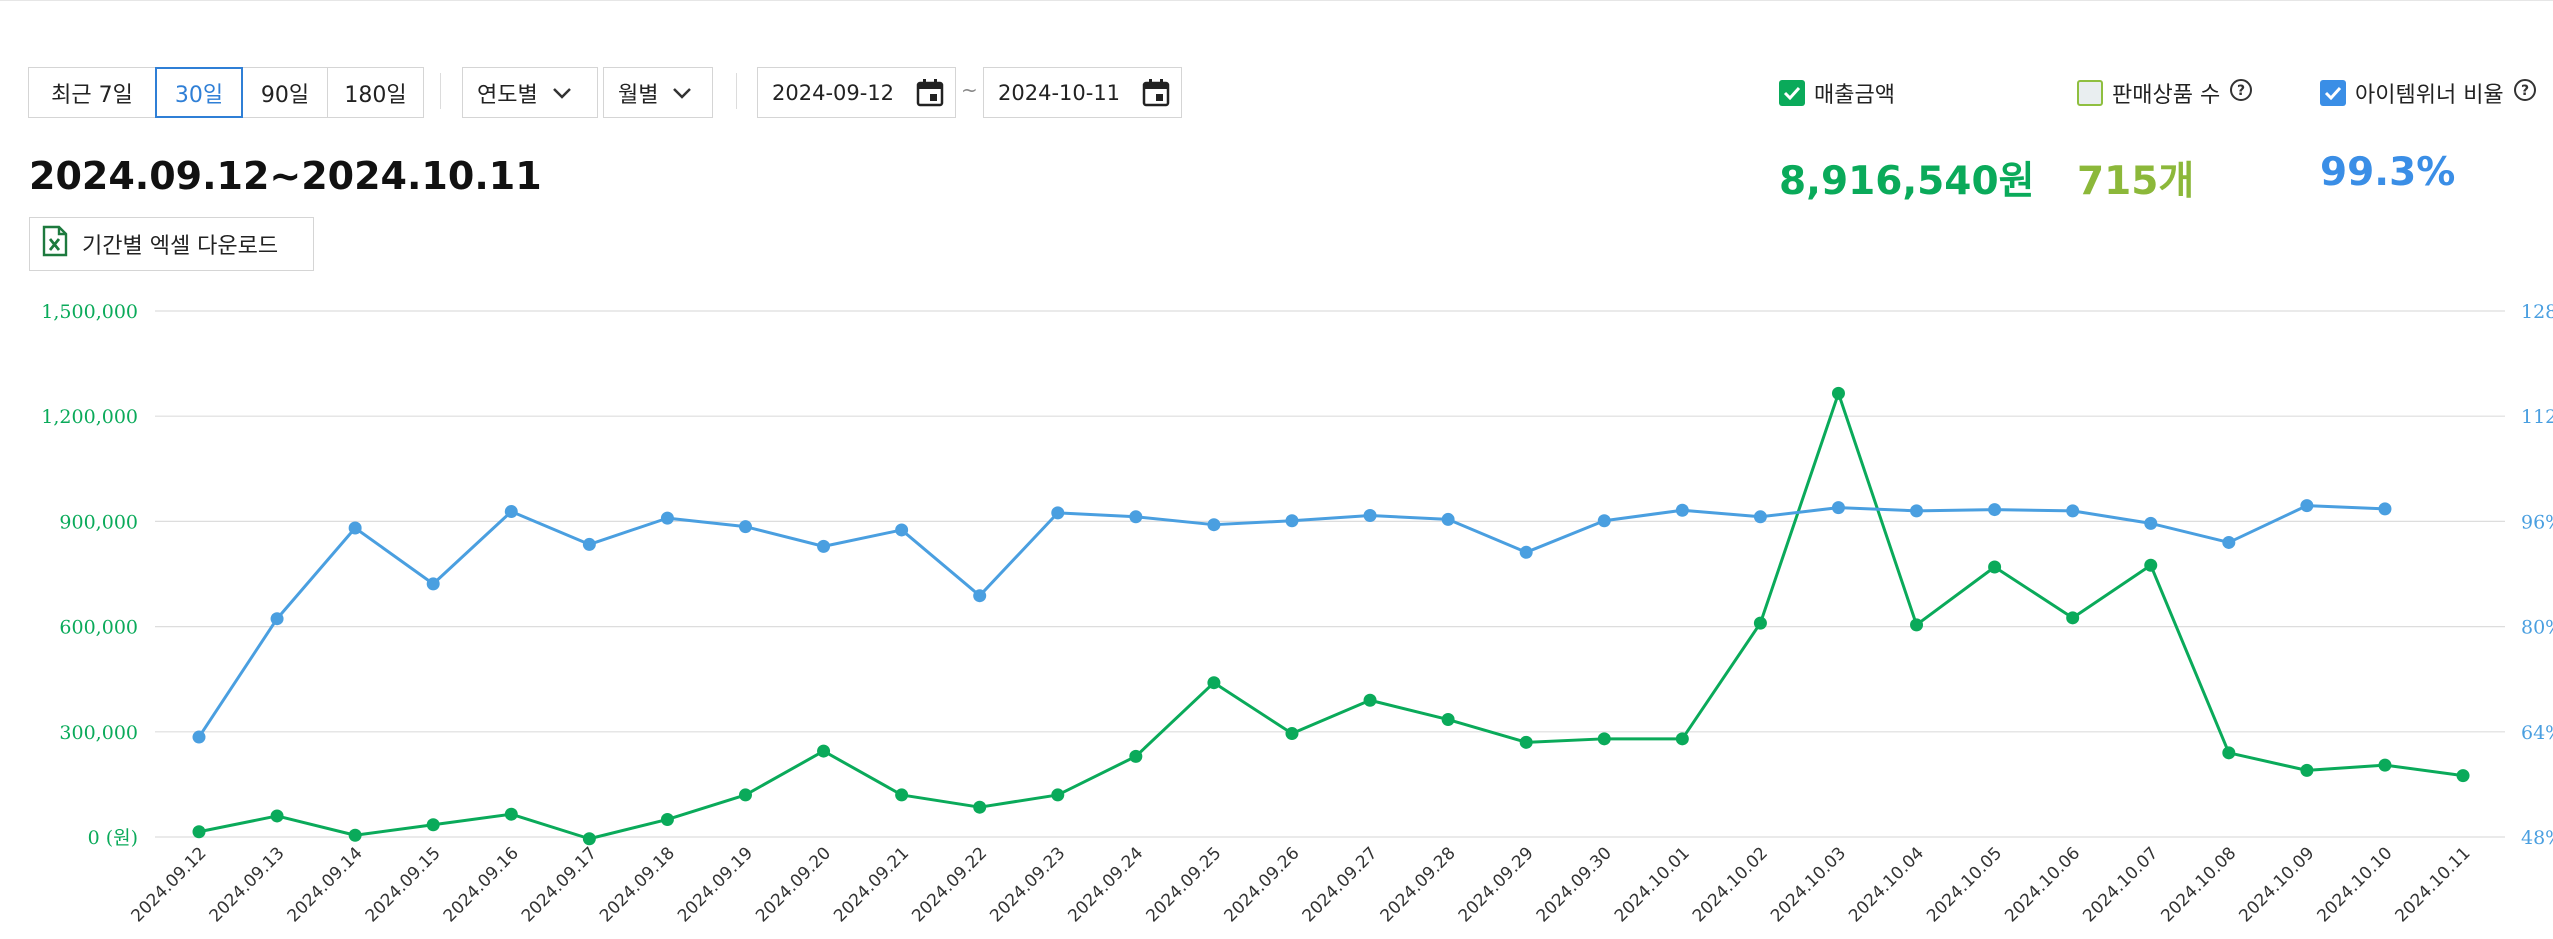 This screenshot has height=939, width=2553. Describe the element at coordinates (481, 884) in the screenshot. I see `x-tick-label: 2024.09.16` at that location.